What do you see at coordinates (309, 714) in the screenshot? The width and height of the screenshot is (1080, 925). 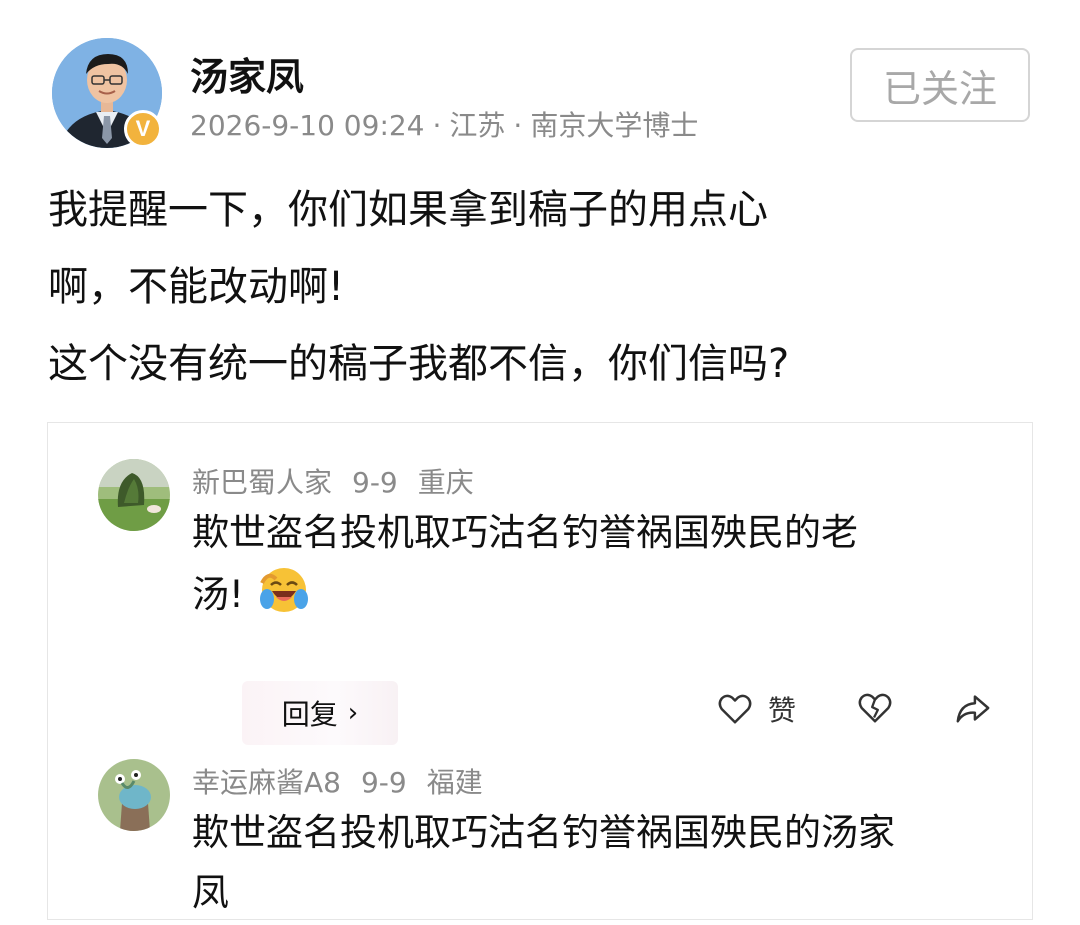 I see `reply-label: 回复` at bounding box center [309, 714].